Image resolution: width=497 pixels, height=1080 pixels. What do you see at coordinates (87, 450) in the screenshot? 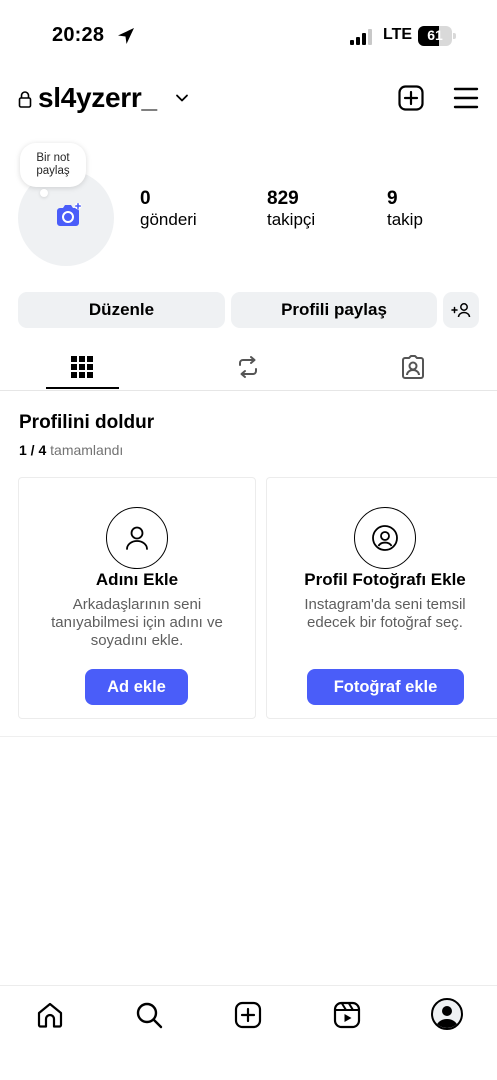
I see `progress-suffix: tamamlandı` at bounding box center [87, 450].